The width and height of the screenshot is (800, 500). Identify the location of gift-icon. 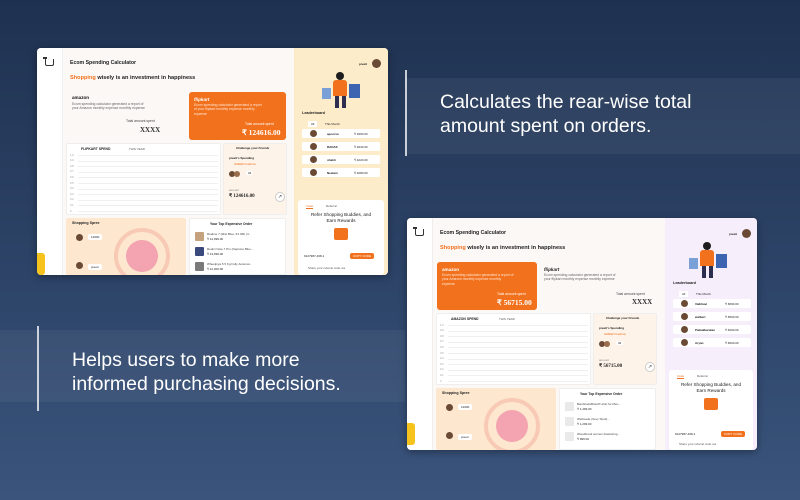
(341, 234).